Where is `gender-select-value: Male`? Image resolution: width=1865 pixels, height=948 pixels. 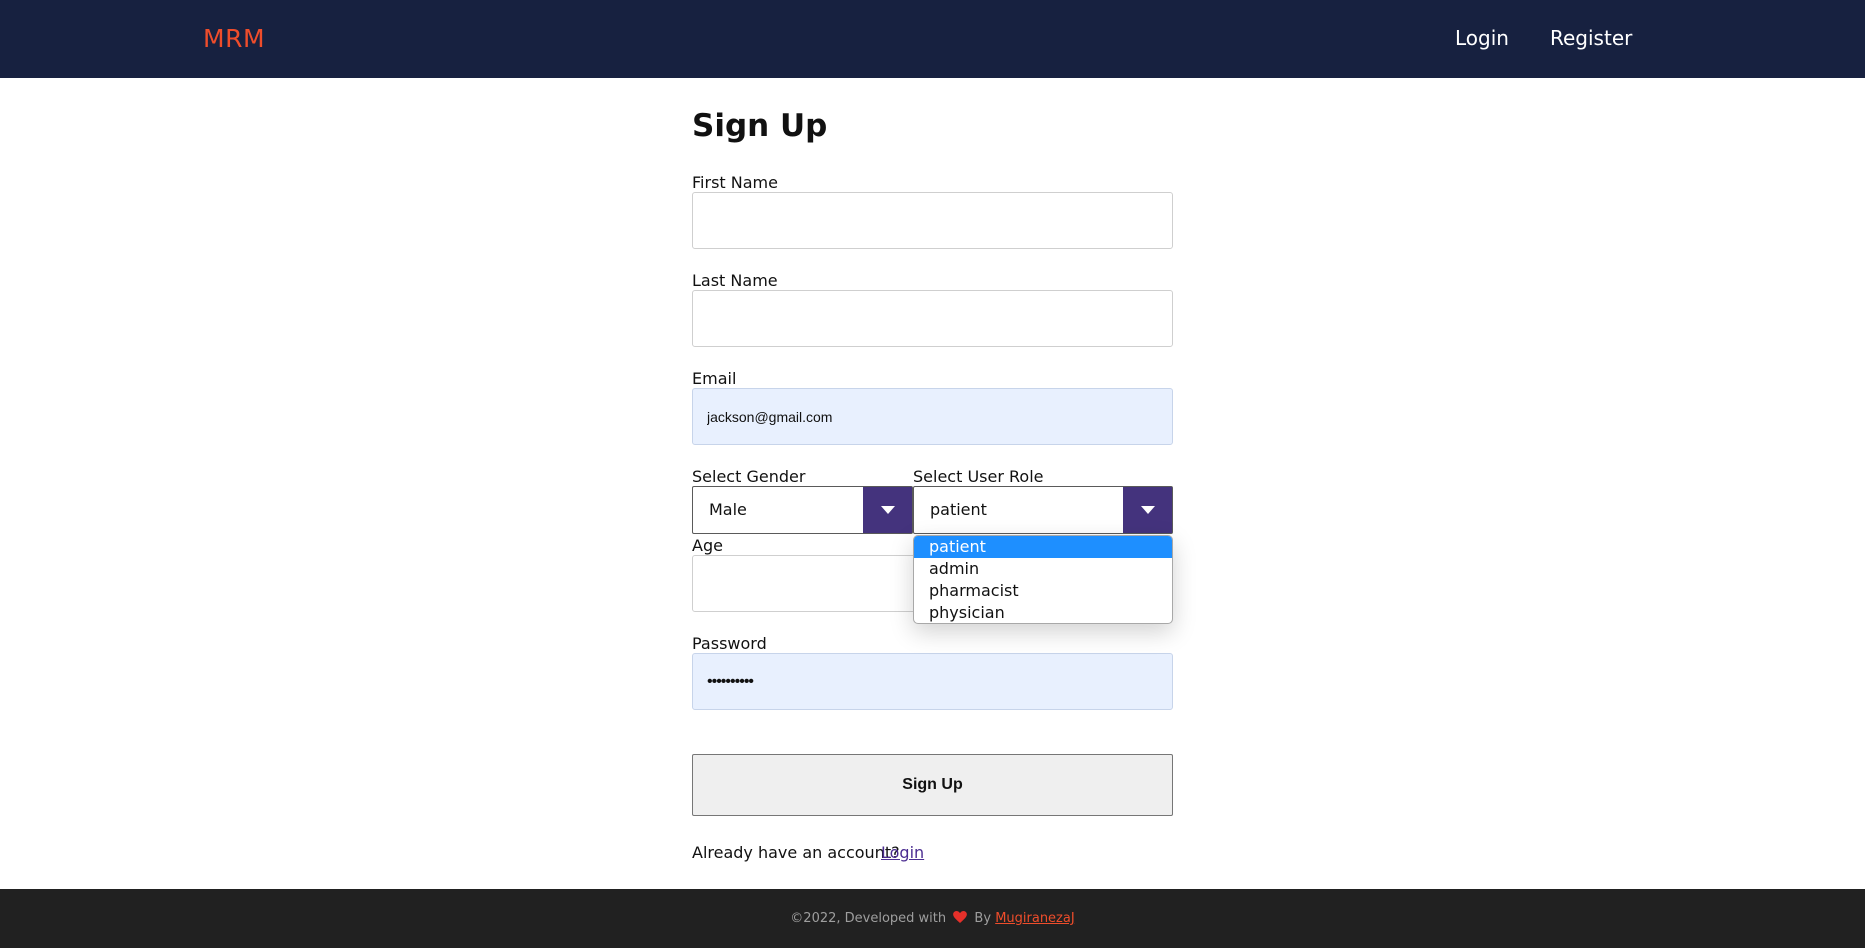 gender-select-value: Male is located at coordinates (728, 509).